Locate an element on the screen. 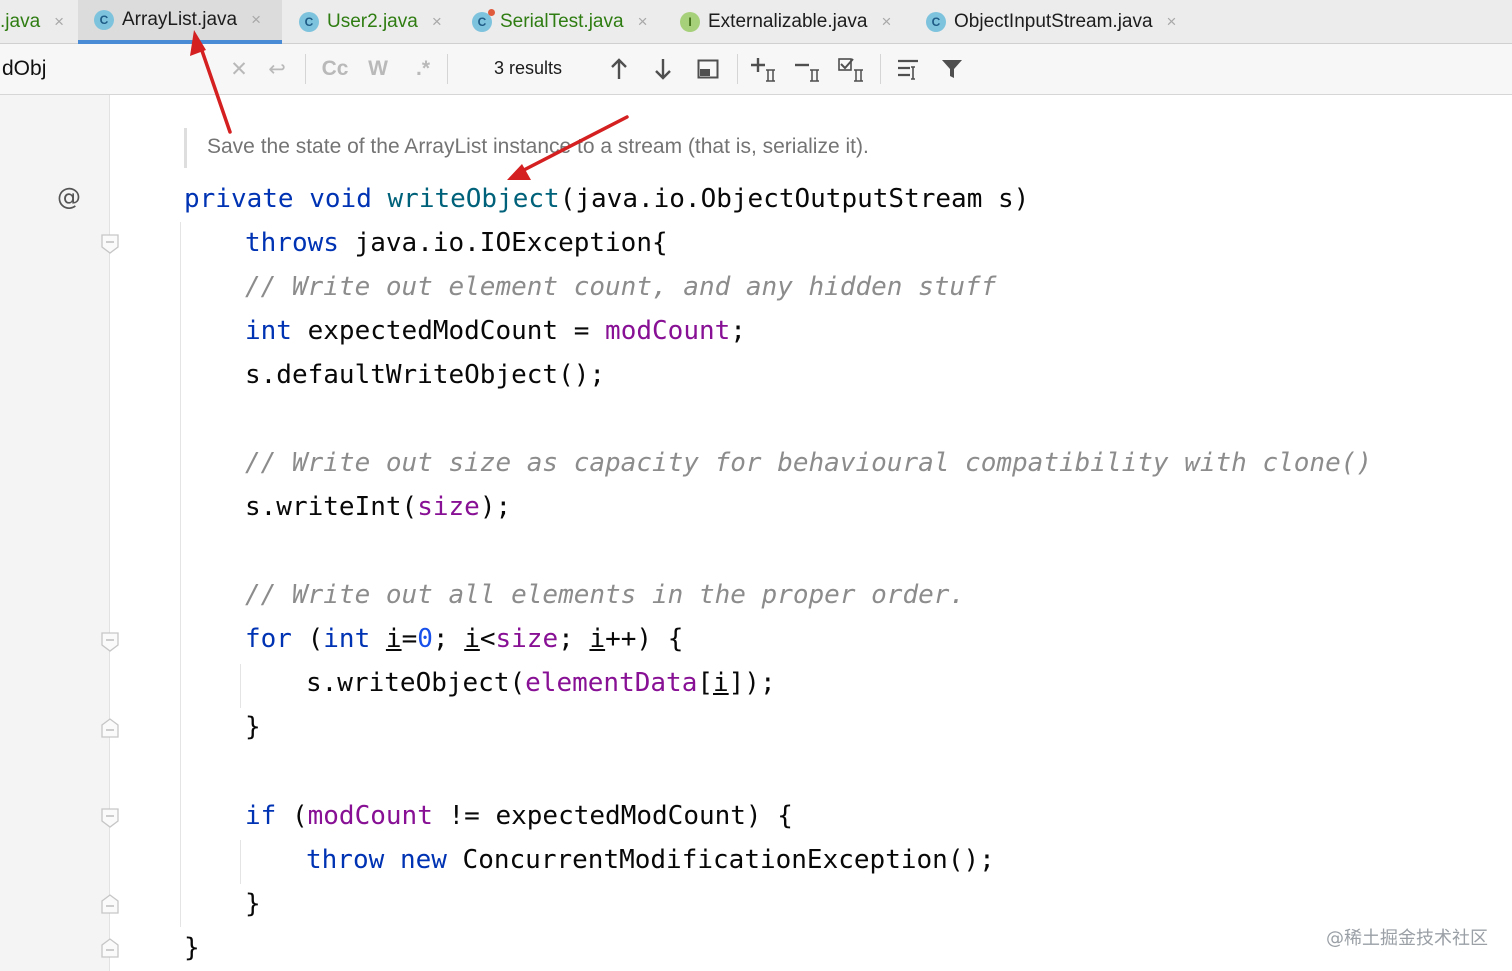 The width and height of the screenshot is (1512, 971). whole-words-button: W is located at coordinates (378, 69).